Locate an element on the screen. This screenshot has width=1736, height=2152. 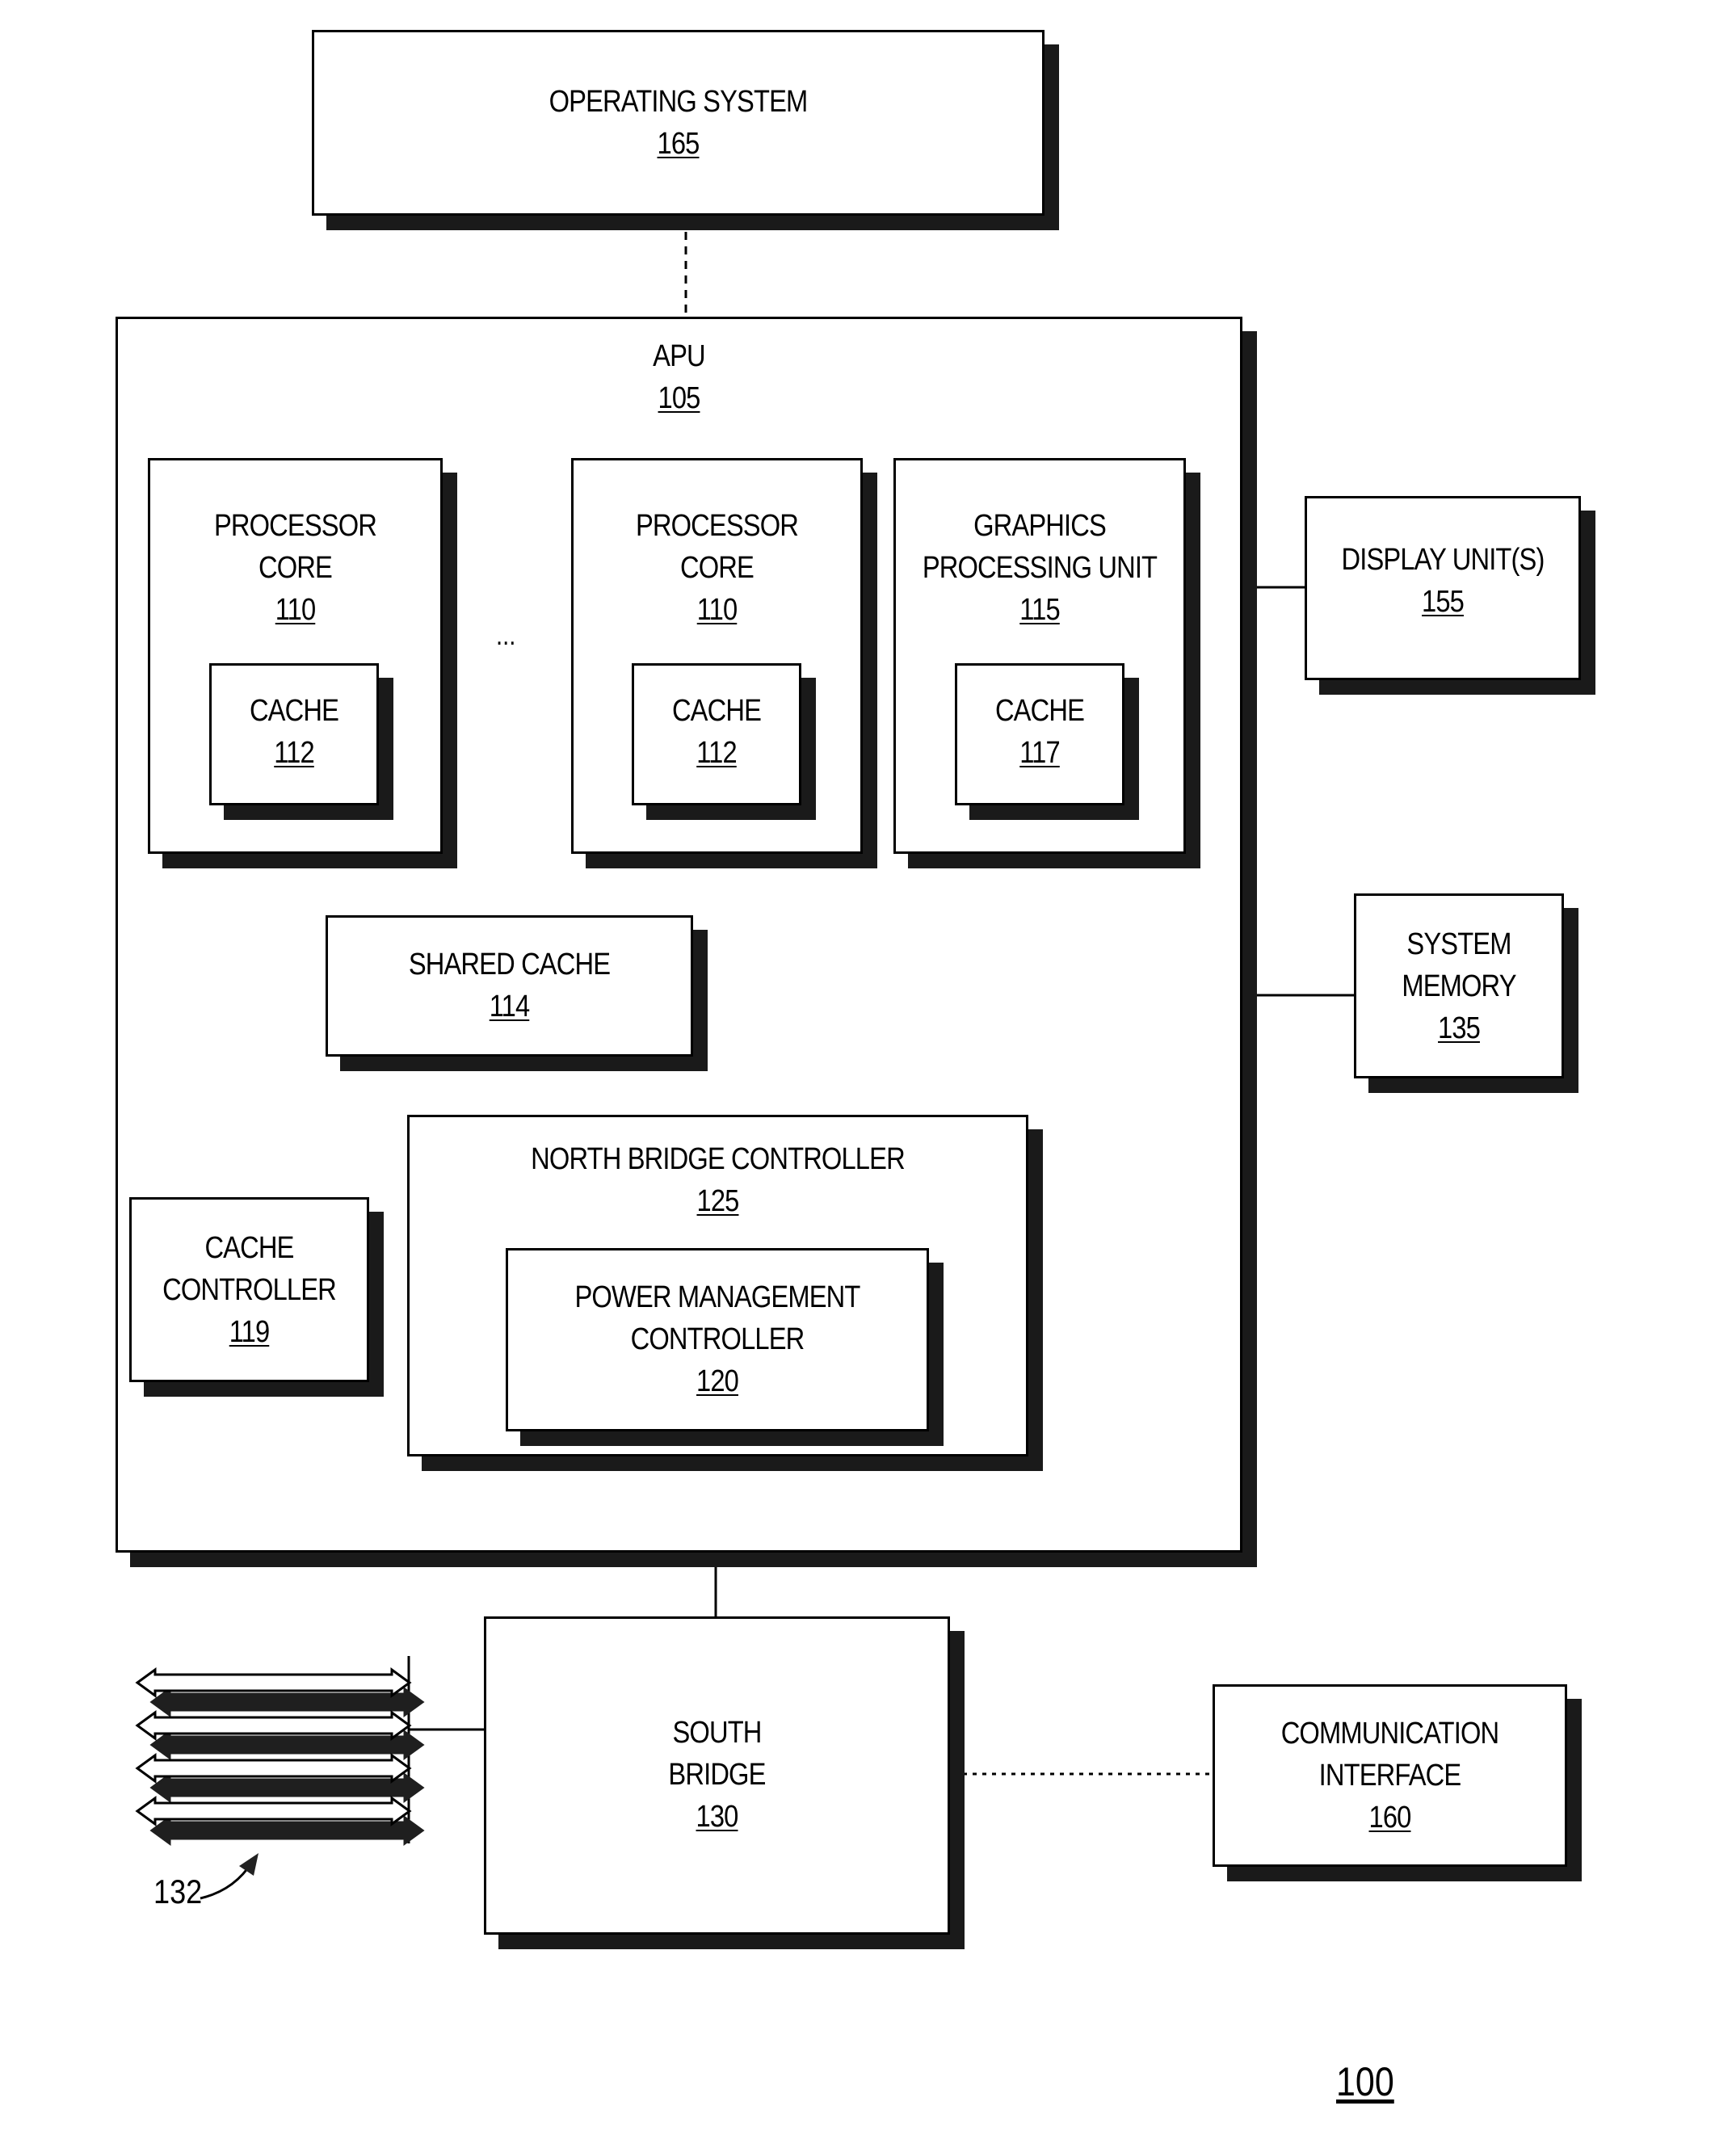
block-ref: 130 is located at coordinates (717, 1817).